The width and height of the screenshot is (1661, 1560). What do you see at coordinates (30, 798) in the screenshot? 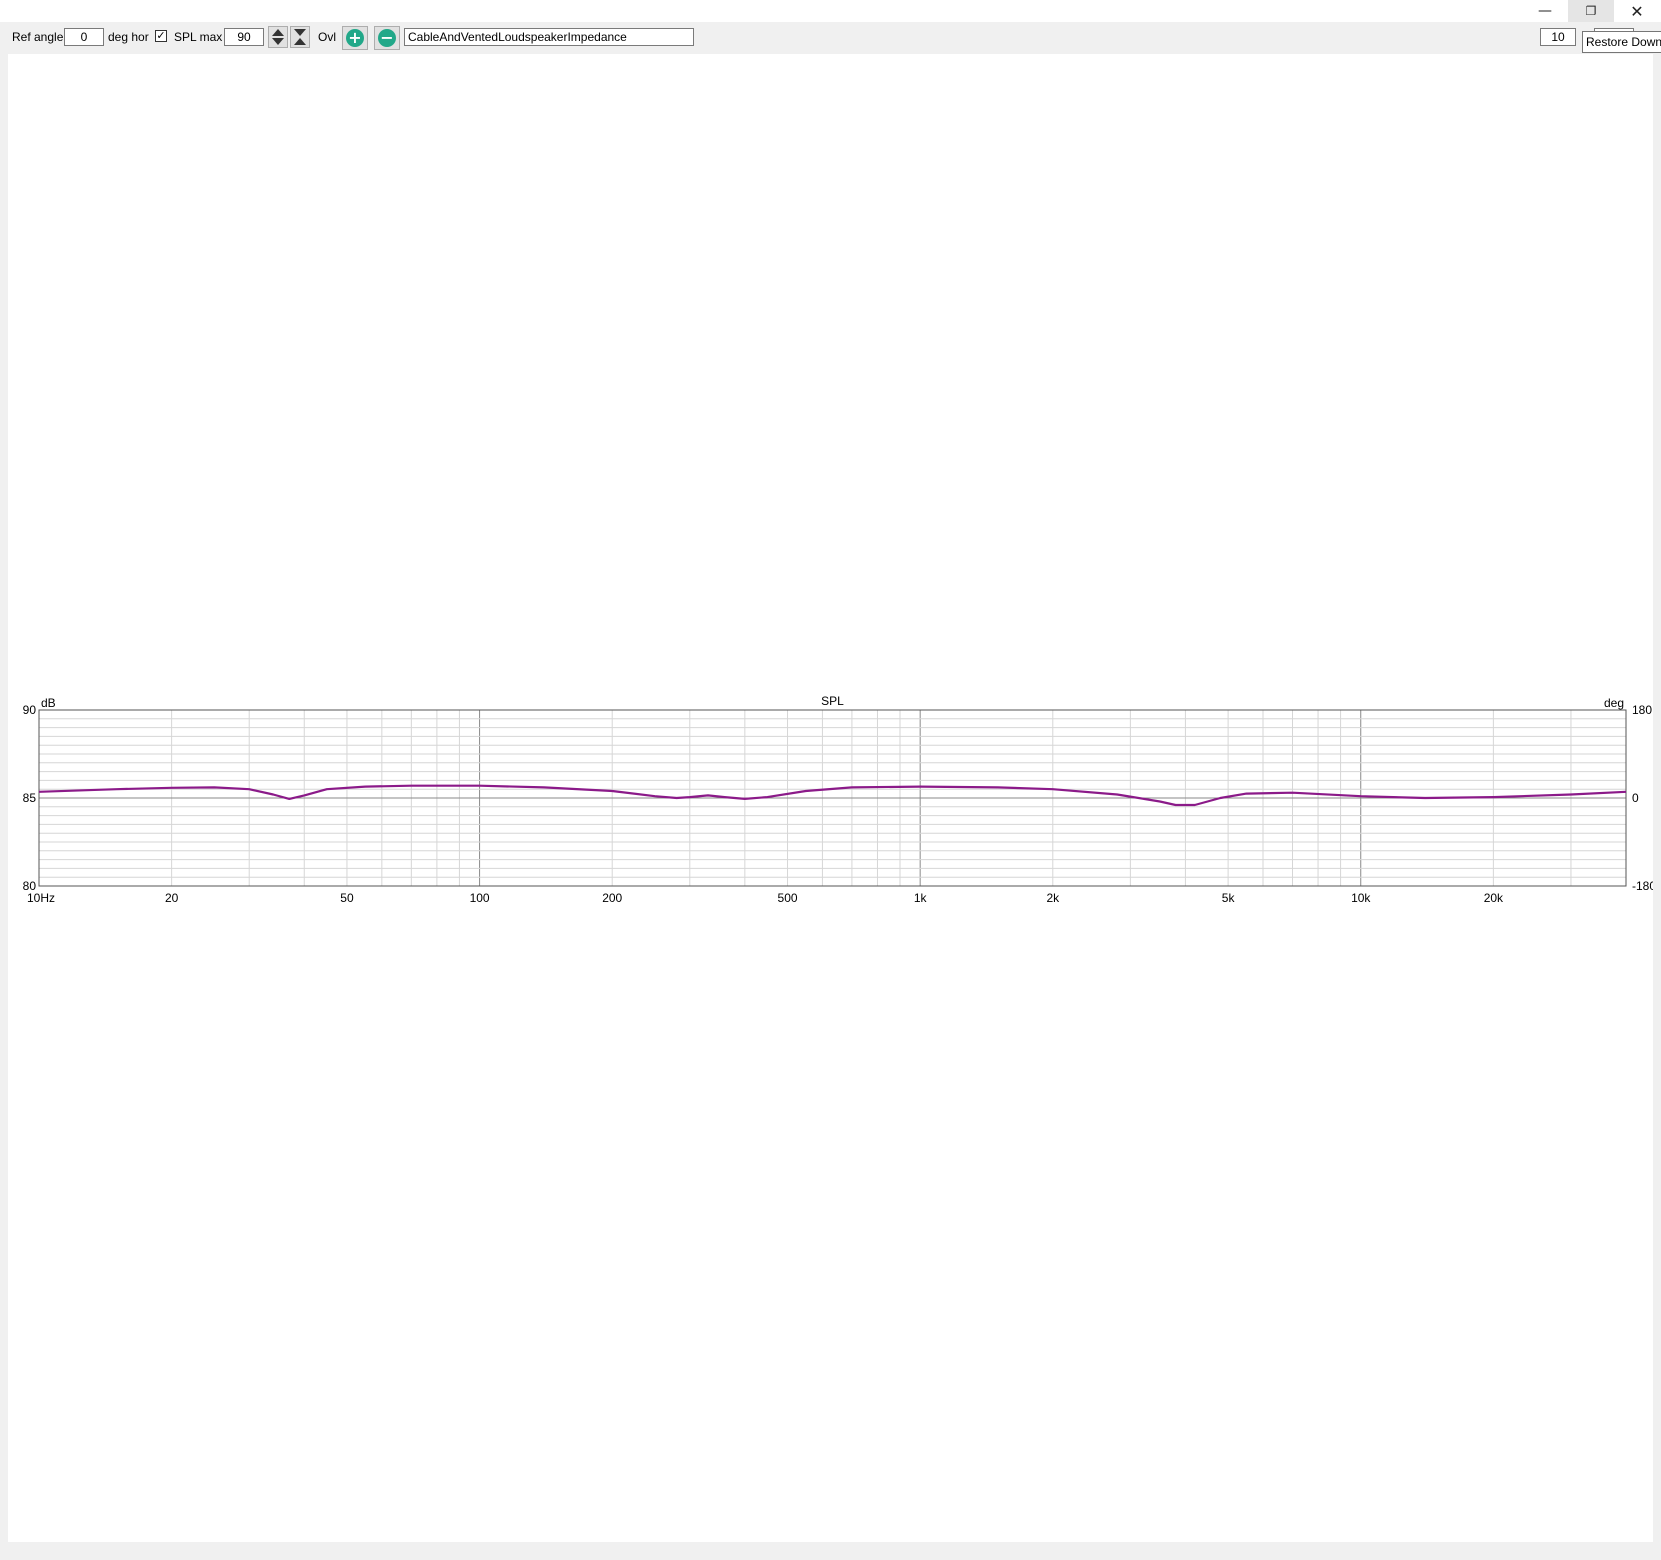
I see `y-tick-label: 85` at bounding box center [30, 798].